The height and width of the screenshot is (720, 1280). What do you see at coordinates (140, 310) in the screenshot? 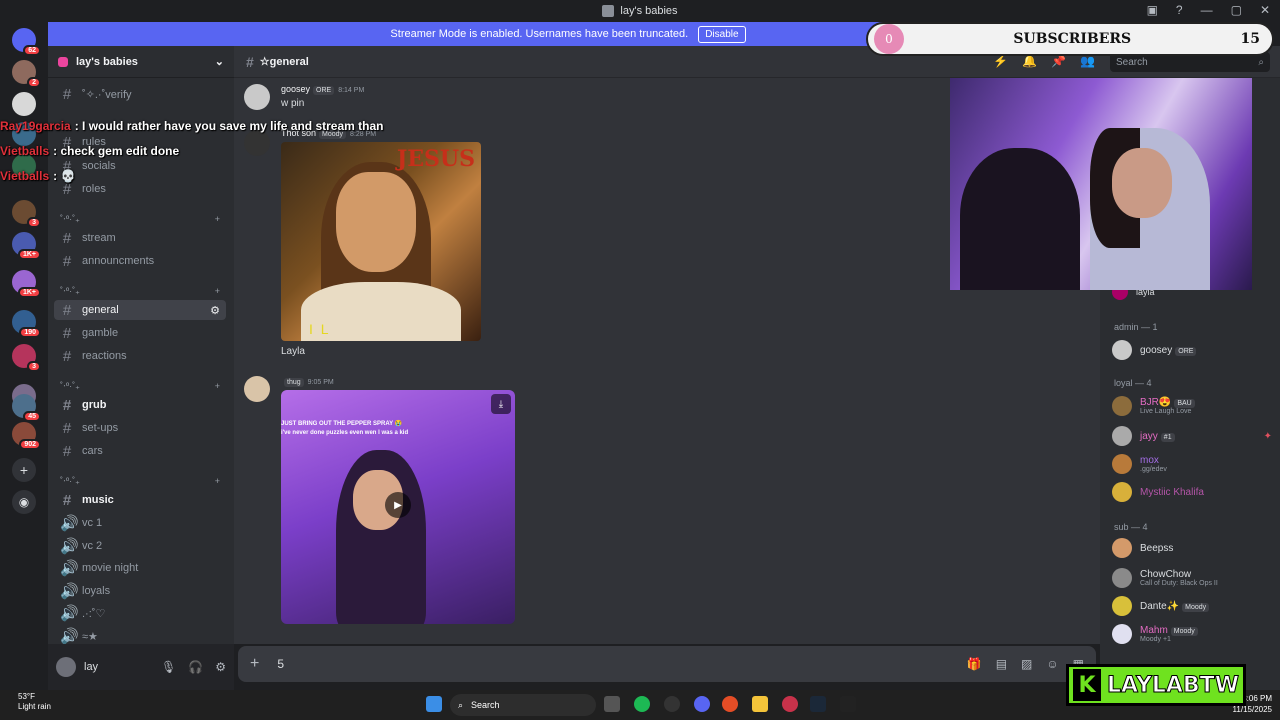
I see `channel-general: # general ⚙` at bounding box center [140, 310].